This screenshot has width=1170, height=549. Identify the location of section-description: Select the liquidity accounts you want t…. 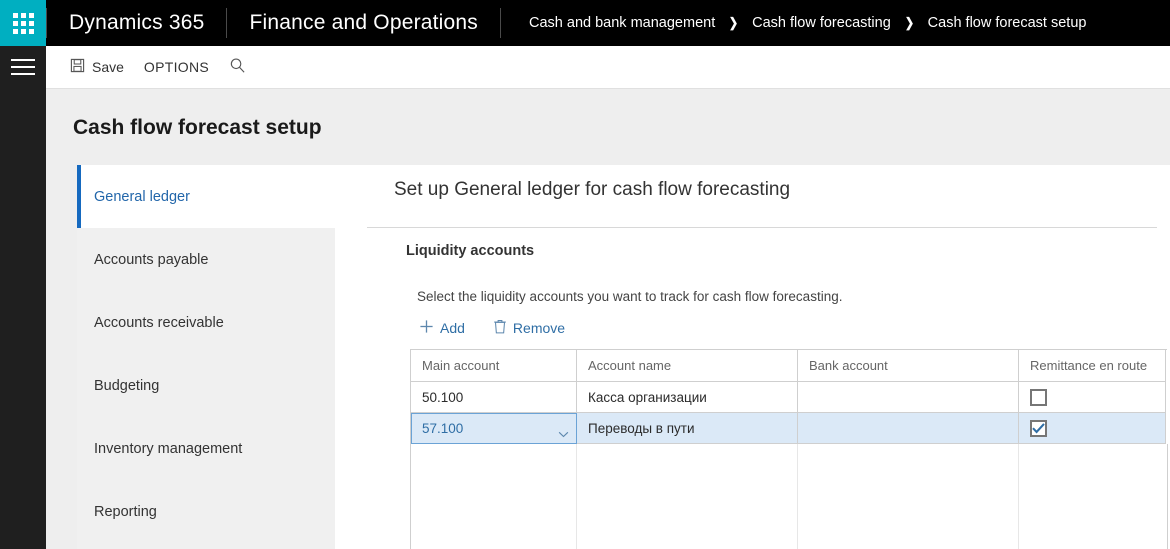
(630, 296).